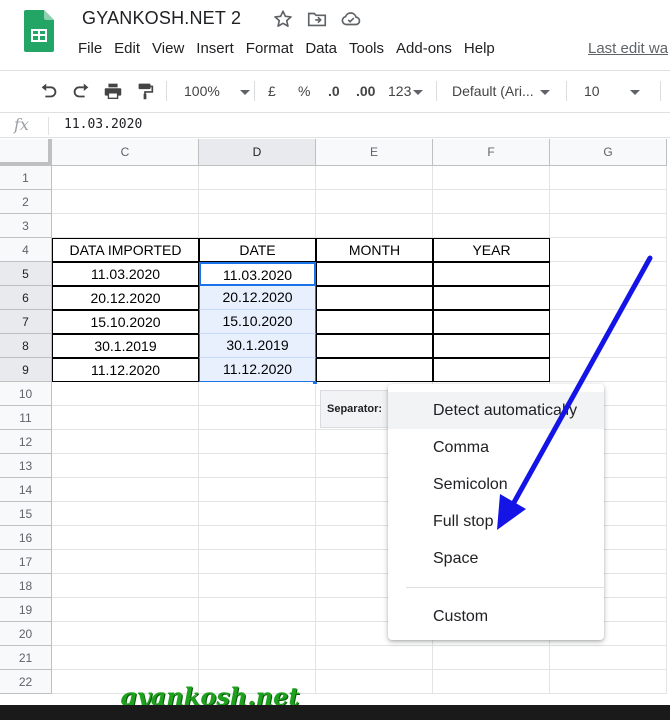 The image size is (670, 720). I want to click on row-header: 11, so click(26, 418).